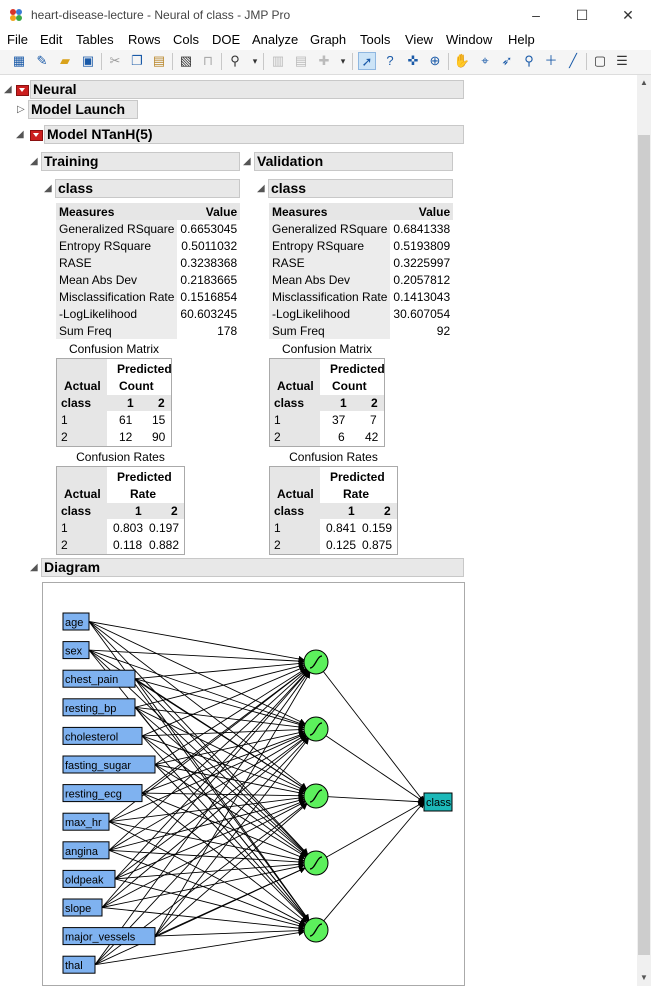  I want to click on model-launch-header: Model Launch, so click(83, 109).